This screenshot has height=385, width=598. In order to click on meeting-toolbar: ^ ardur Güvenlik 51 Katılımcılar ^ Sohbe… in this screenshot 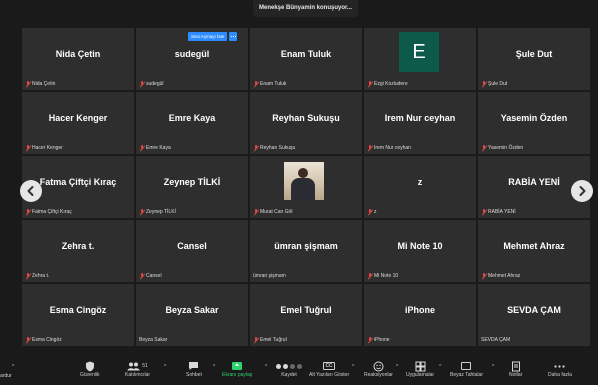, I will do `click(299, 370)`.